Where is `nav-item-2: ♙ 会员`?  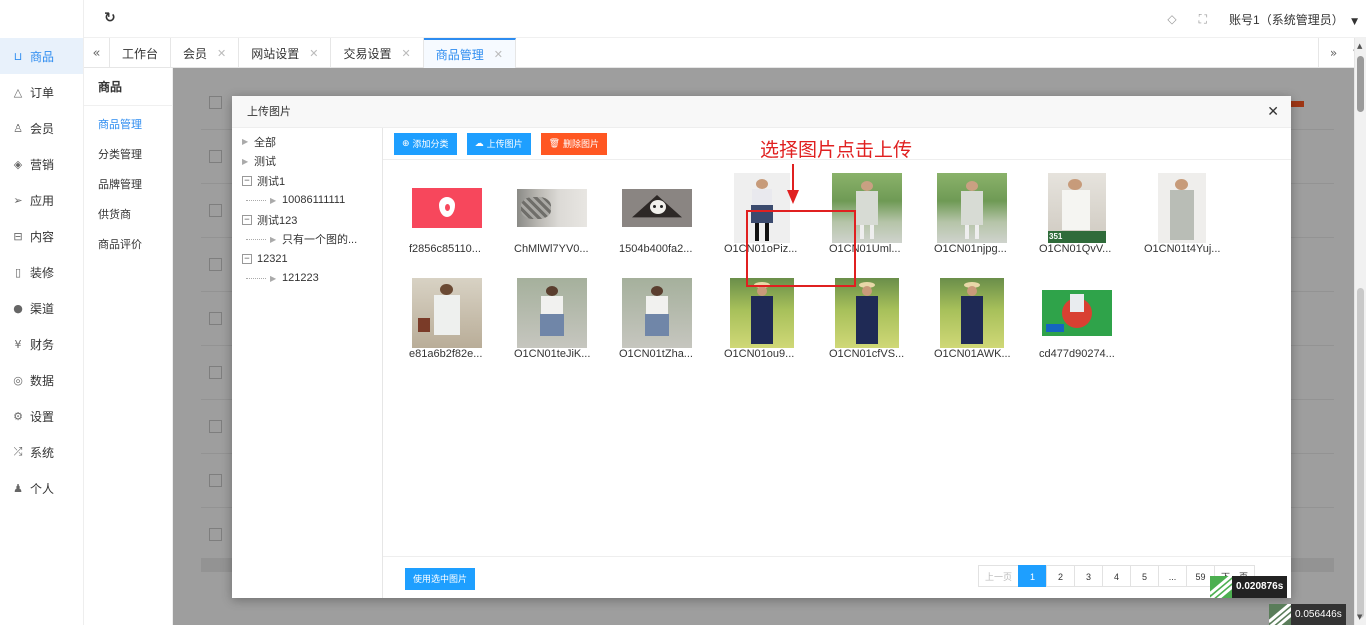 nav-item-2: ♙ 会员 is located at coordinates (41, 128).